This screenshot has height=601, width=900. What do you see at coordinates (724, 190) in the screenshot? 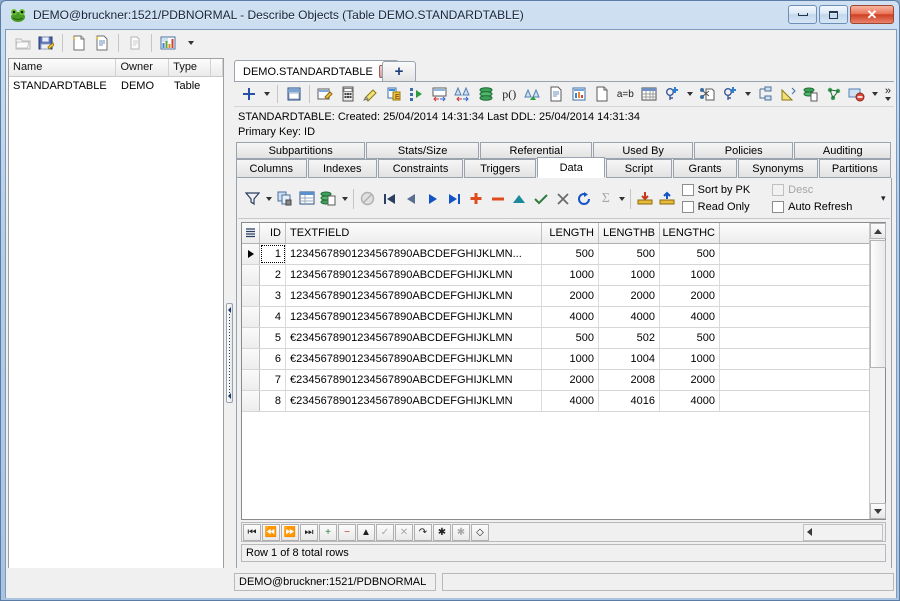
I see `sort-by-pk-checkbox: Sort by PK` at bounding box center [724, 190].